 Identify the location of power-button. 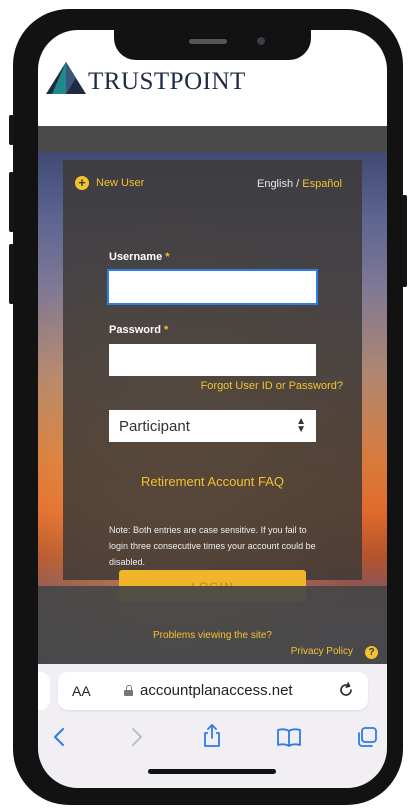
(404, 241).